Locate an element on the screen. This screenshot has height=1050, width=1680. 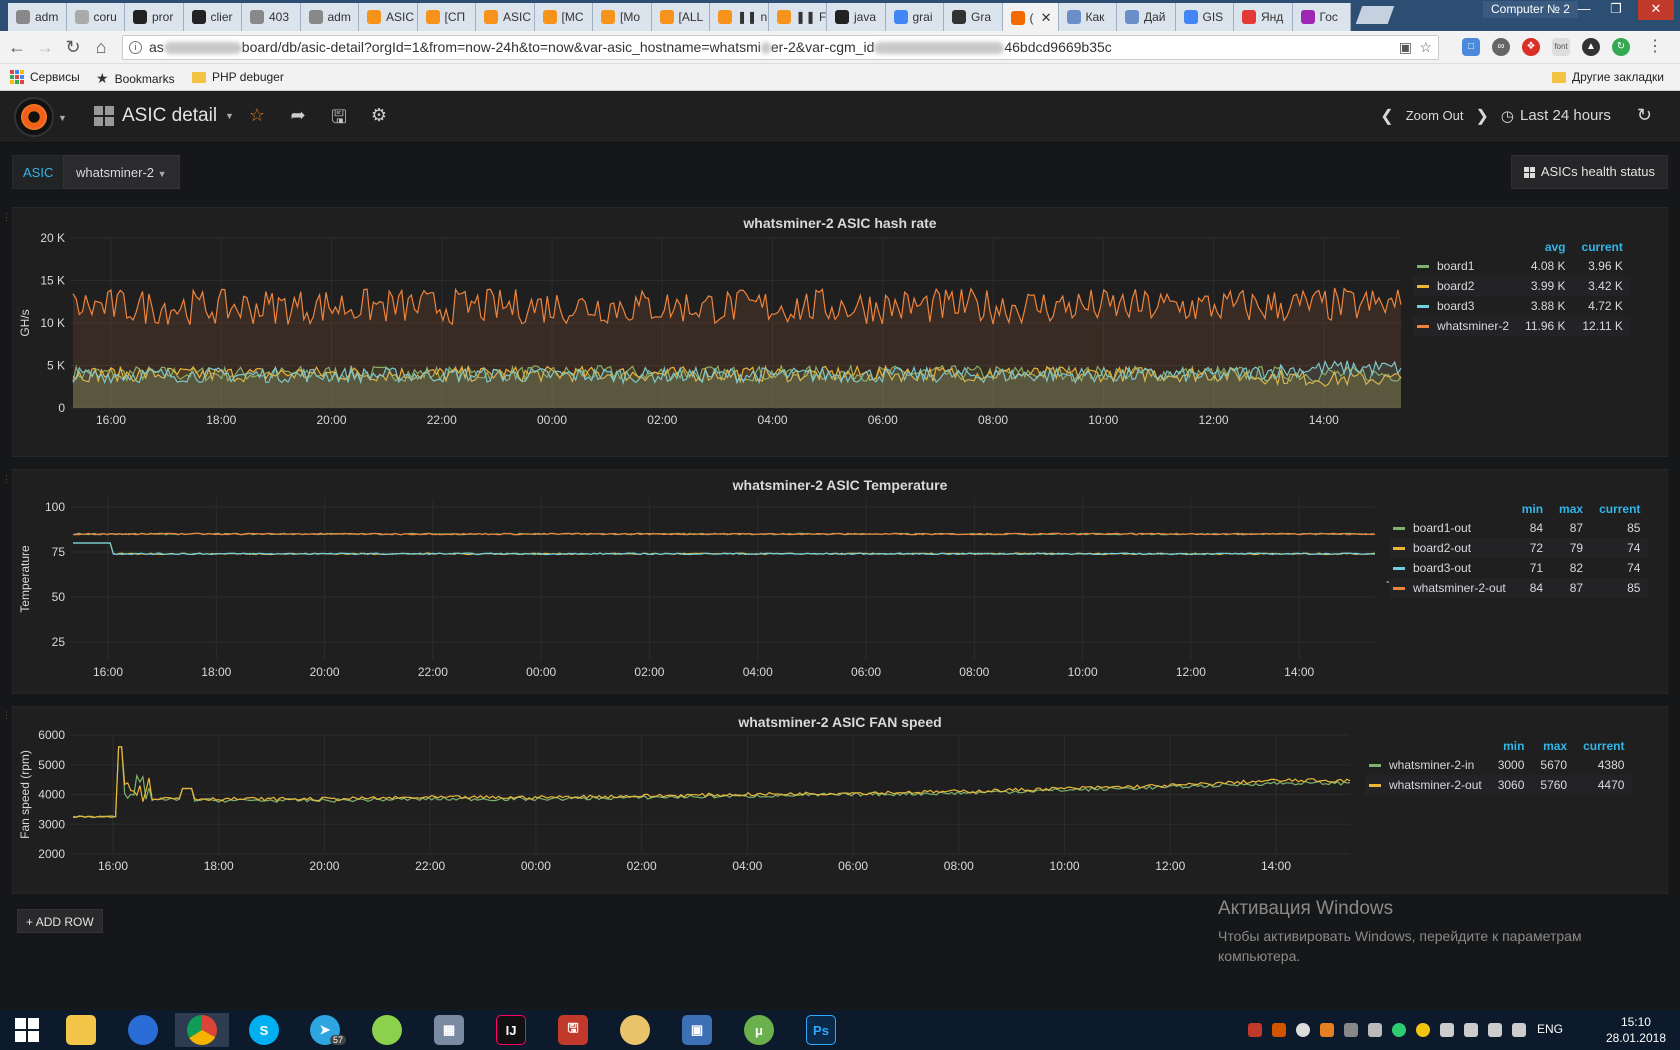
legend-column-header: max is located at coordinates (1553, 746).